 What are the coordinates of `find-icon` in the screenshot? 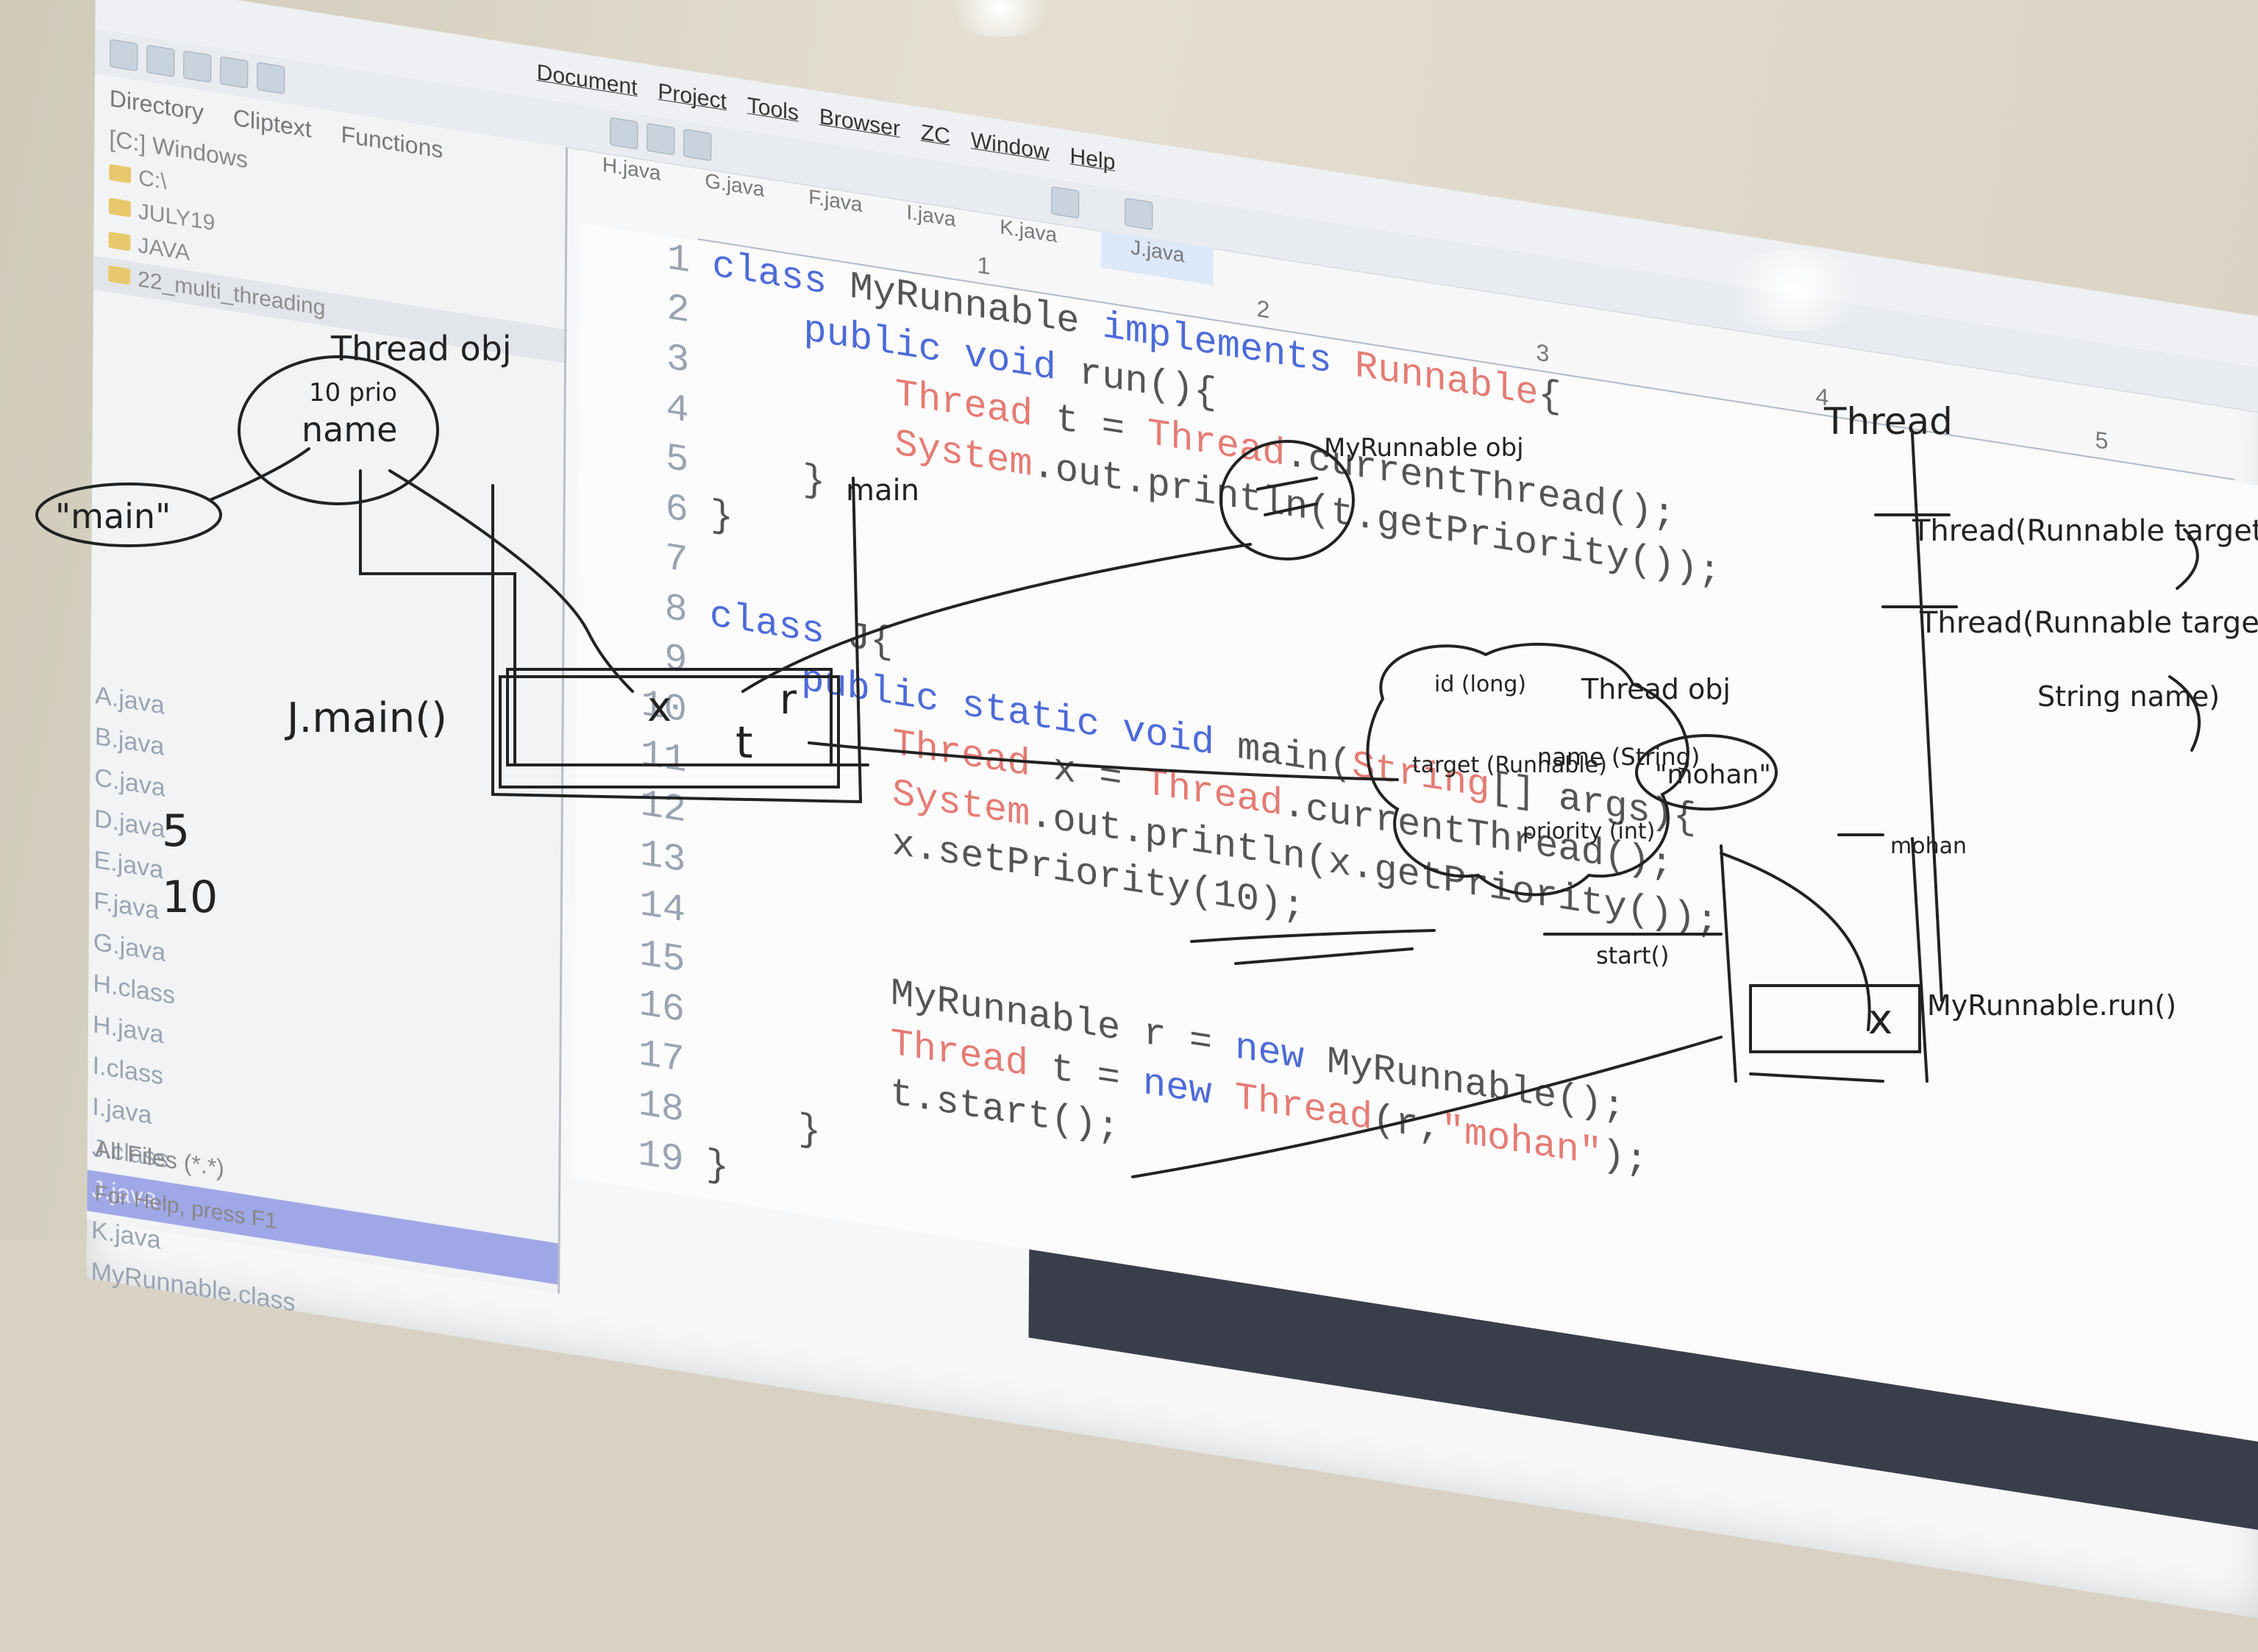 It's located at (624, 133).